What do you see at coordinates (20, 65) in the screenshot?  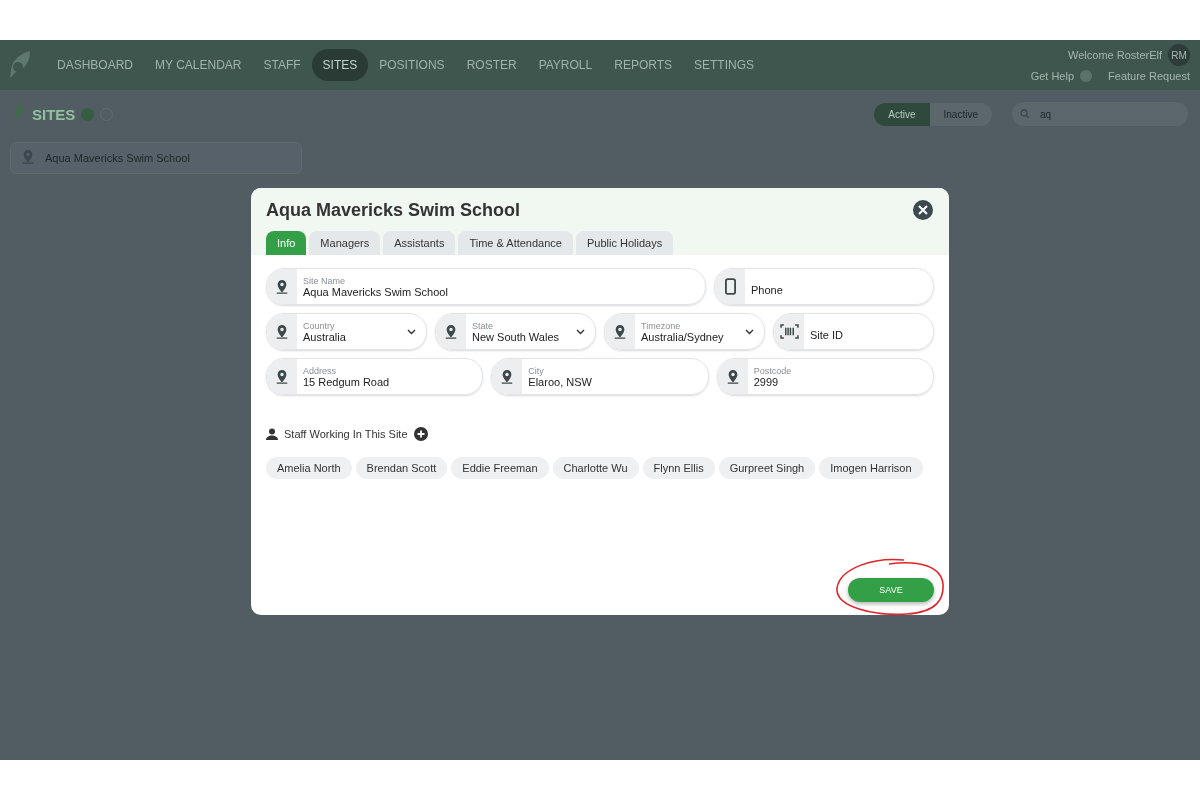 I see `logo-icon` at bounding box center [20, 65].